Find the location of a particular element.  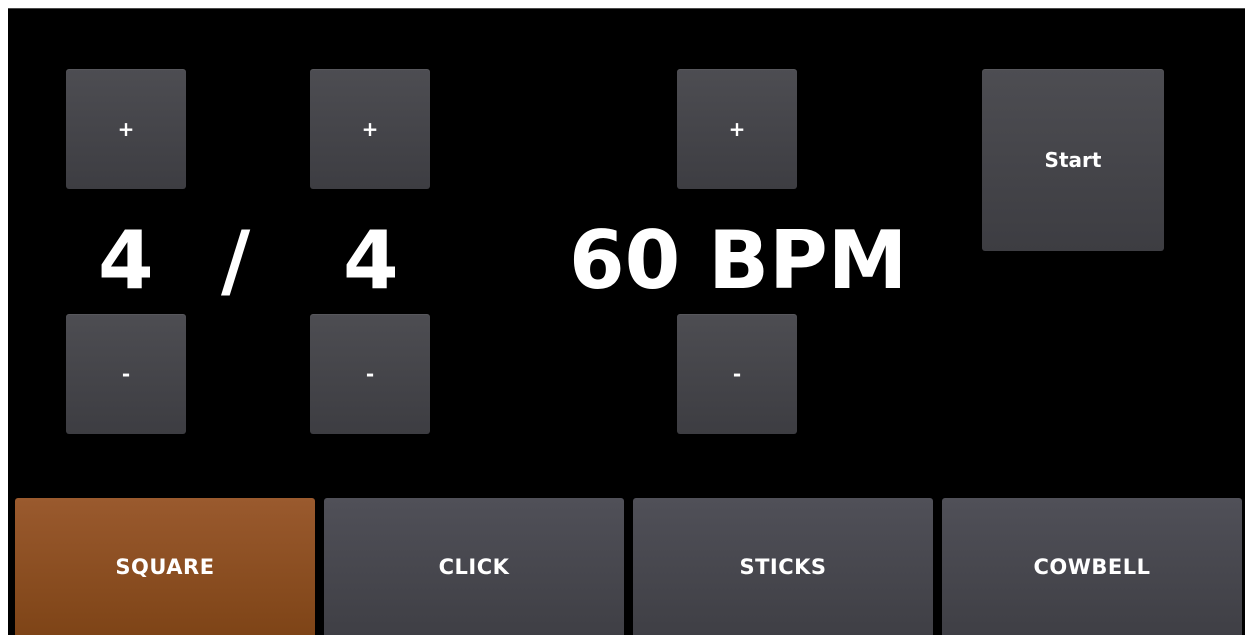

start-button: Start is located at coordinates (1073, 160).